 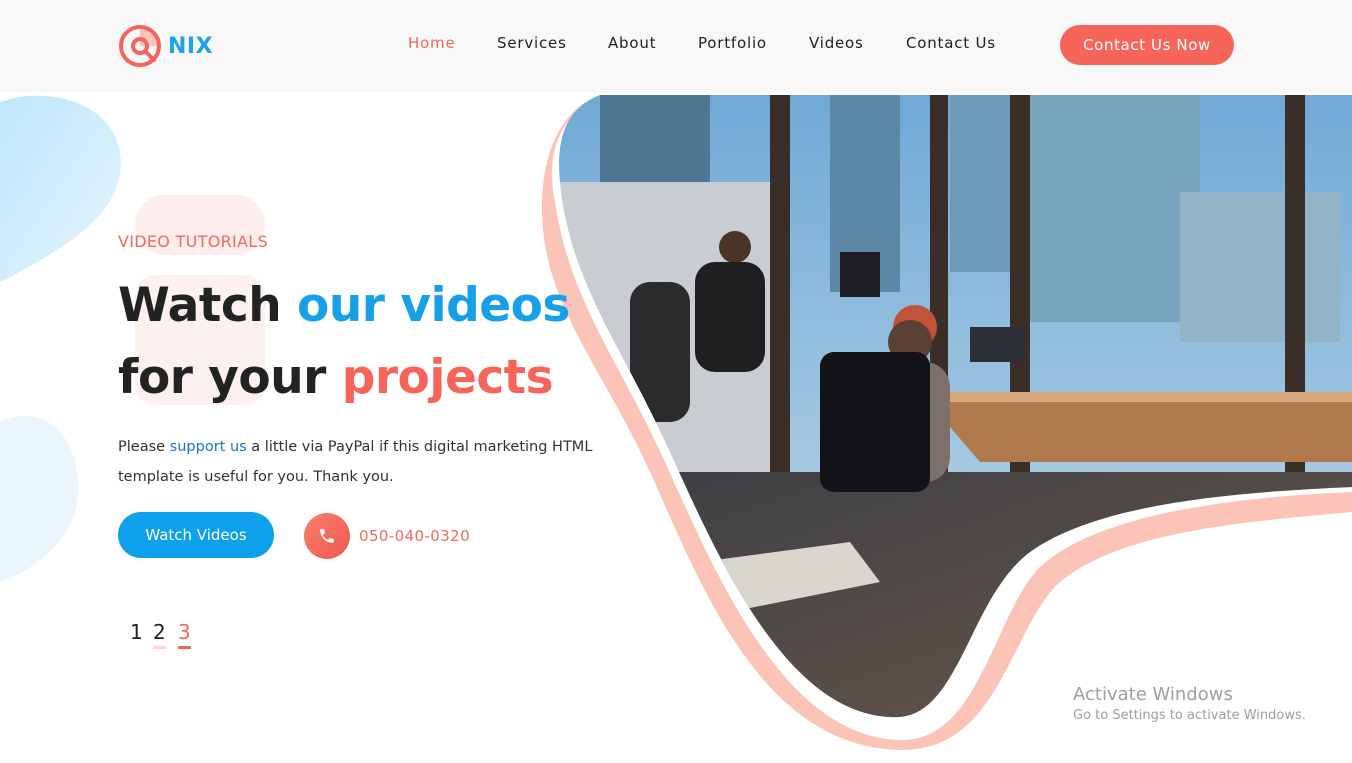 I want to click on contact-us-now-button: Contact Us Now, so click(x=1147, y=45).